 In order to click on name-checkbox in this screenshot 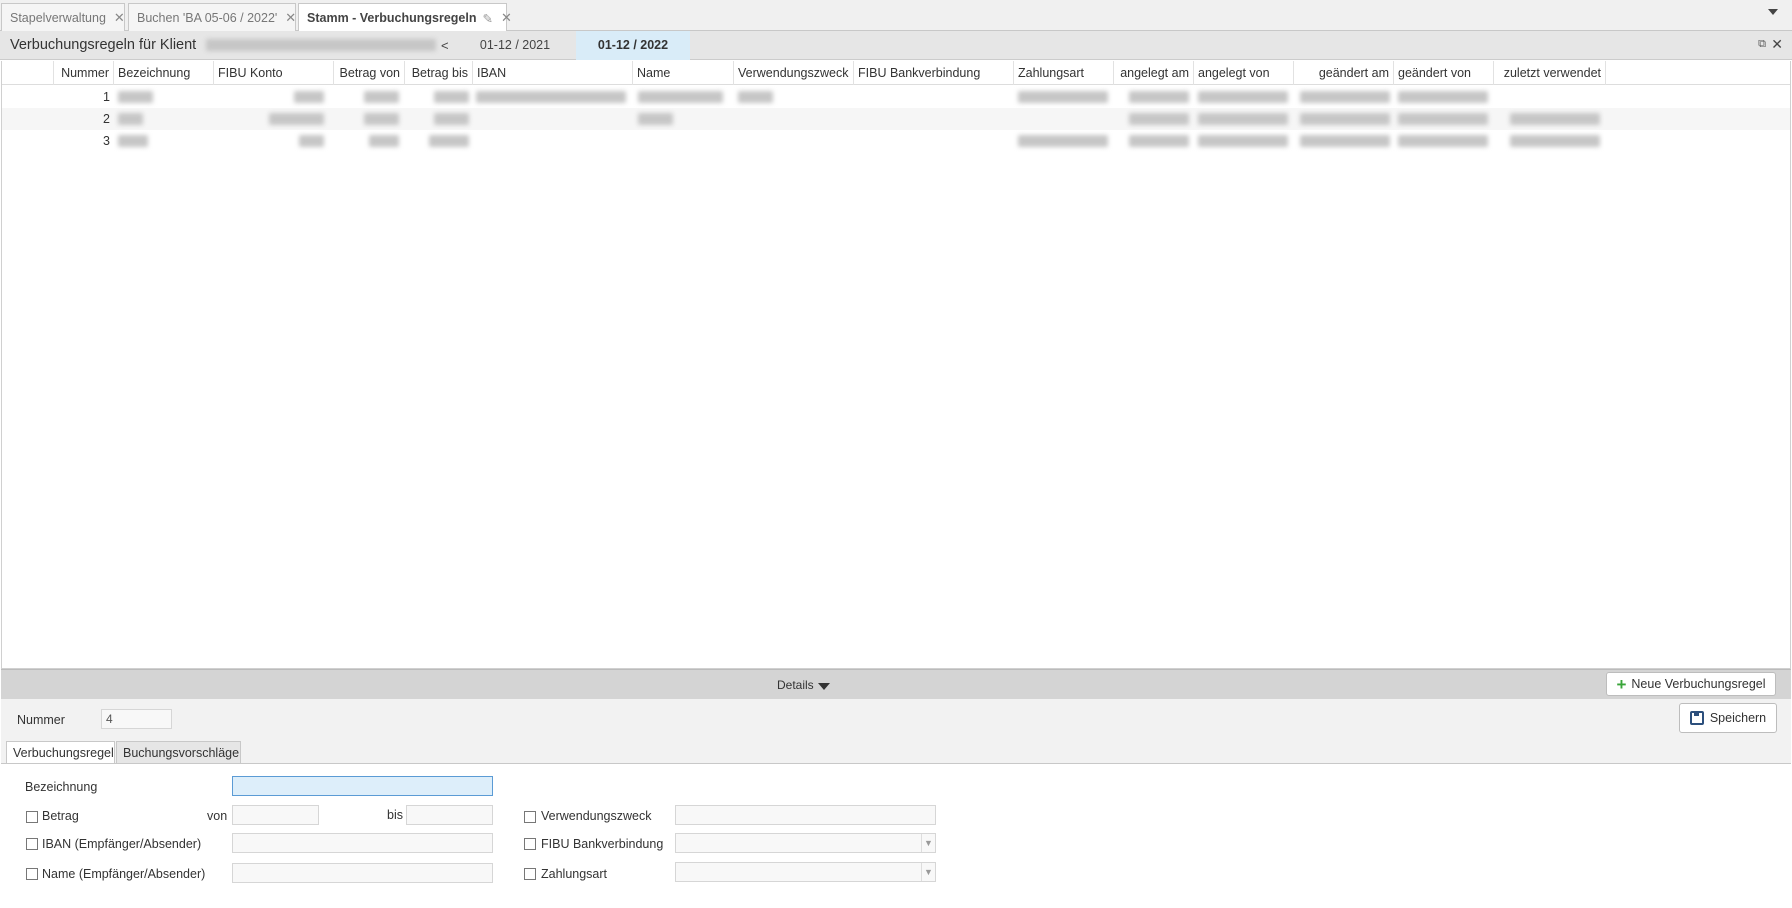, I will do `click(32, 874)`.